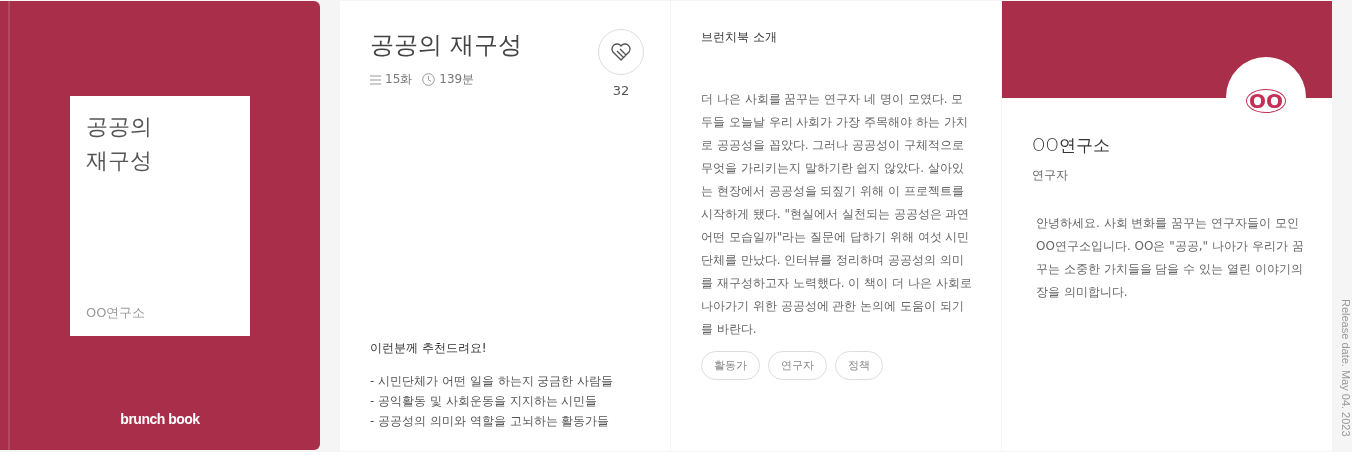 This screenshot has width=1352, height=452. I want to click on book-title: 공공의 재구성, so click(446, 45).